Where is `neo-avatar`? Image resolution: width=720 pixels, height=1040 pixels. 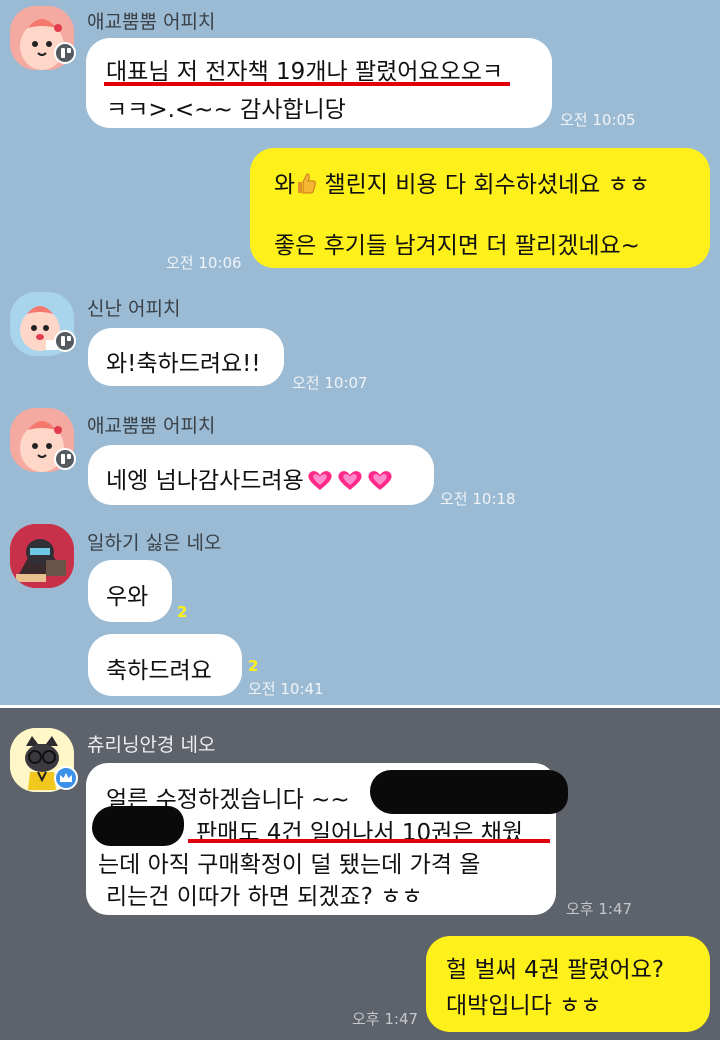
neo-avatar is located at coordinates (42, 556).